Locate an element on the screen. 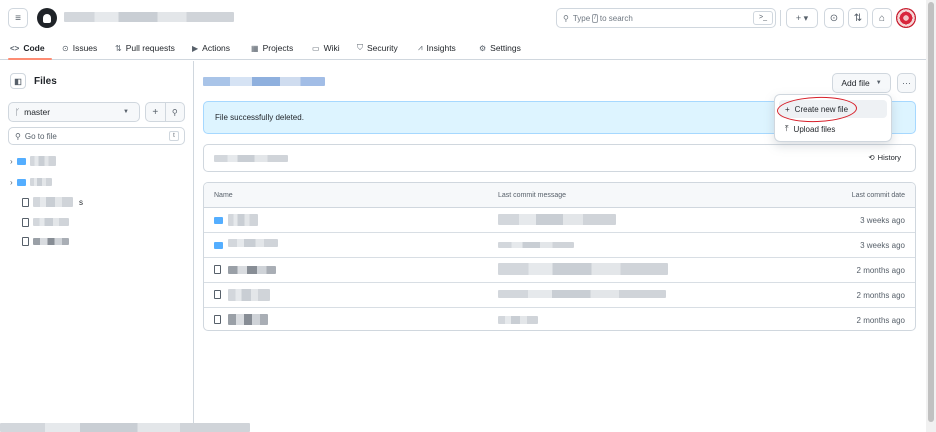 This screenshot has height=432, width=936. breadcrumb is located at coordinates (264, 81).